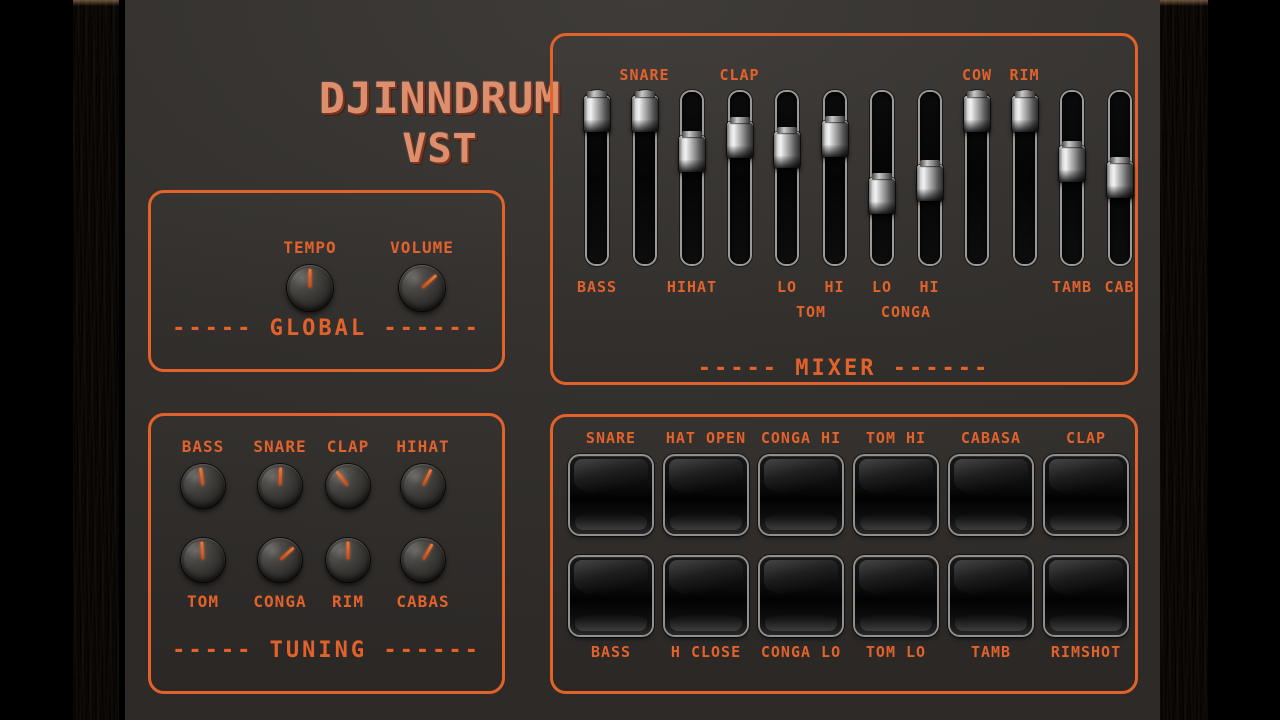  I want to click on pad-label-top-5: CLAP, so click(1086, 438).